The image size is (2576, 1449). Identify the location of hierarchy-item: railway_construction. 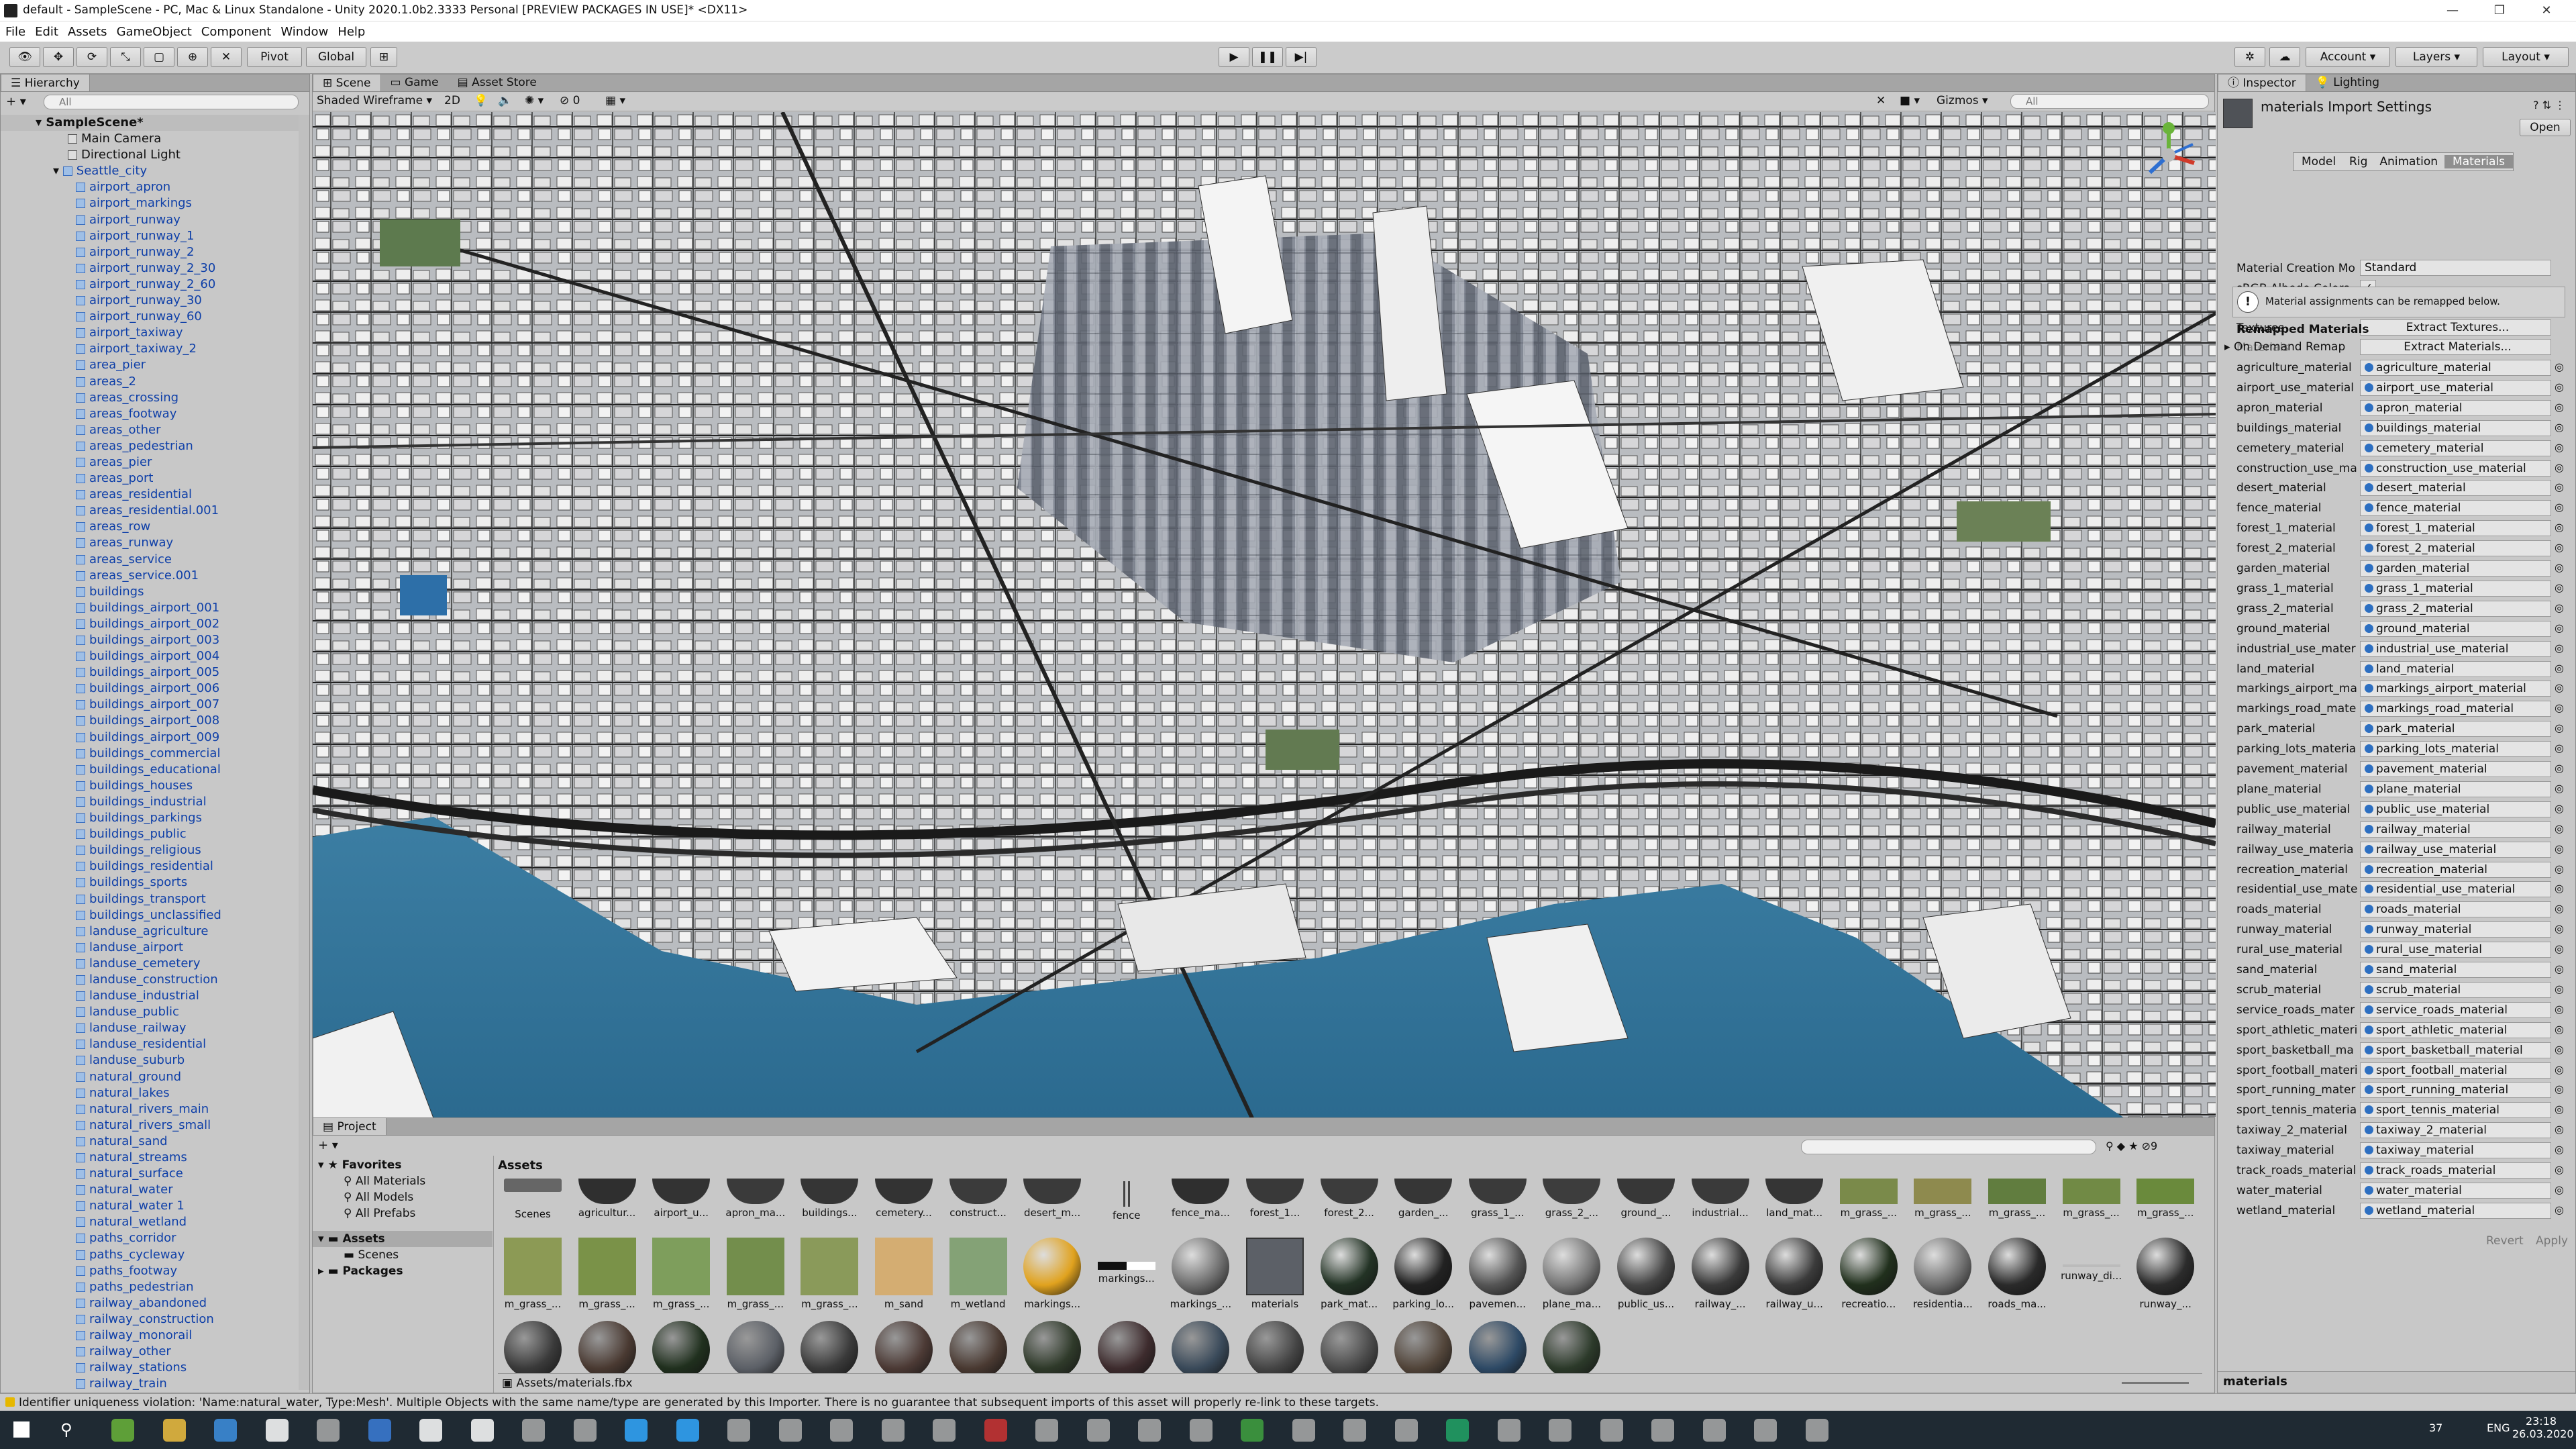
(150, 1319).